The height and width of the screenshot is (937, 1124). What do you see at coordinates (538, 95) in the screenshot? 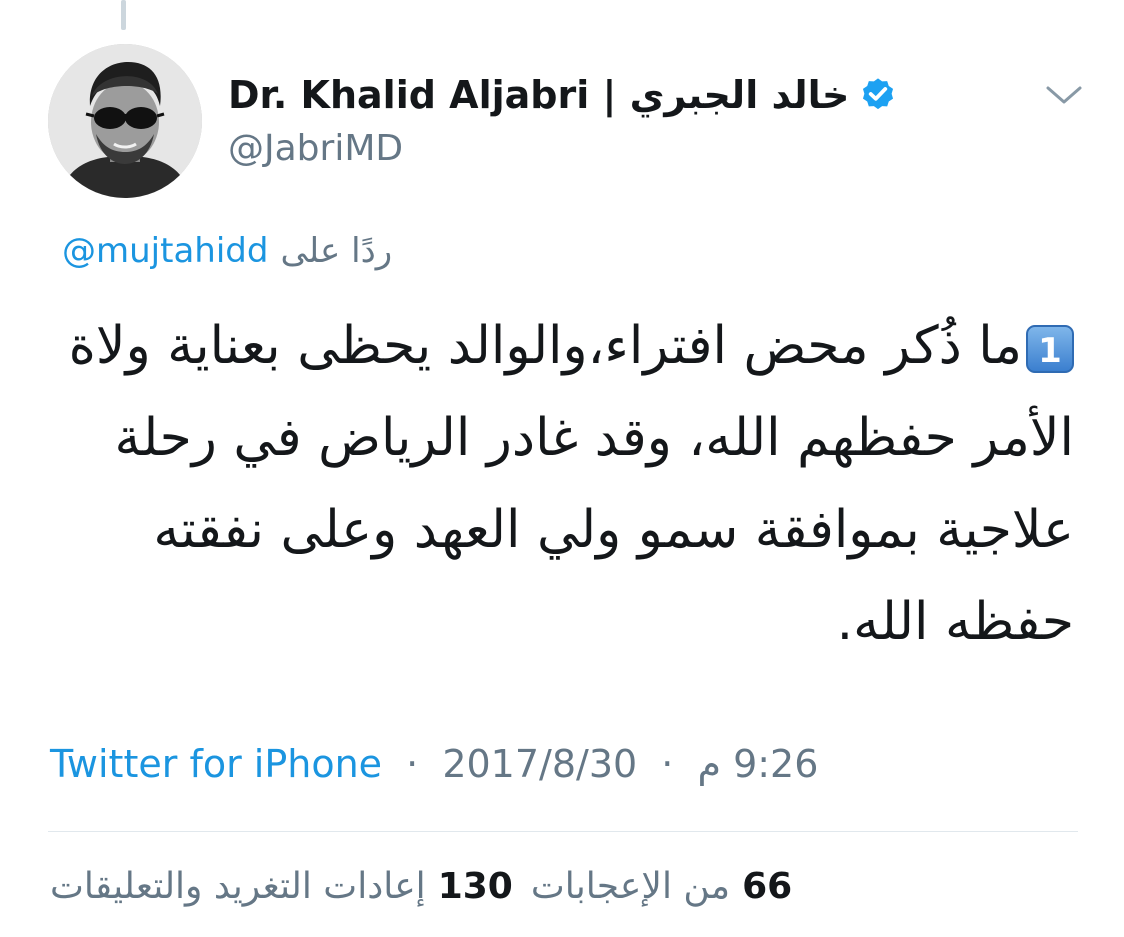
I see `author-display-name: Dr. Khalid Aljabri | خالد الجبري` at bounding box center [538, 95].